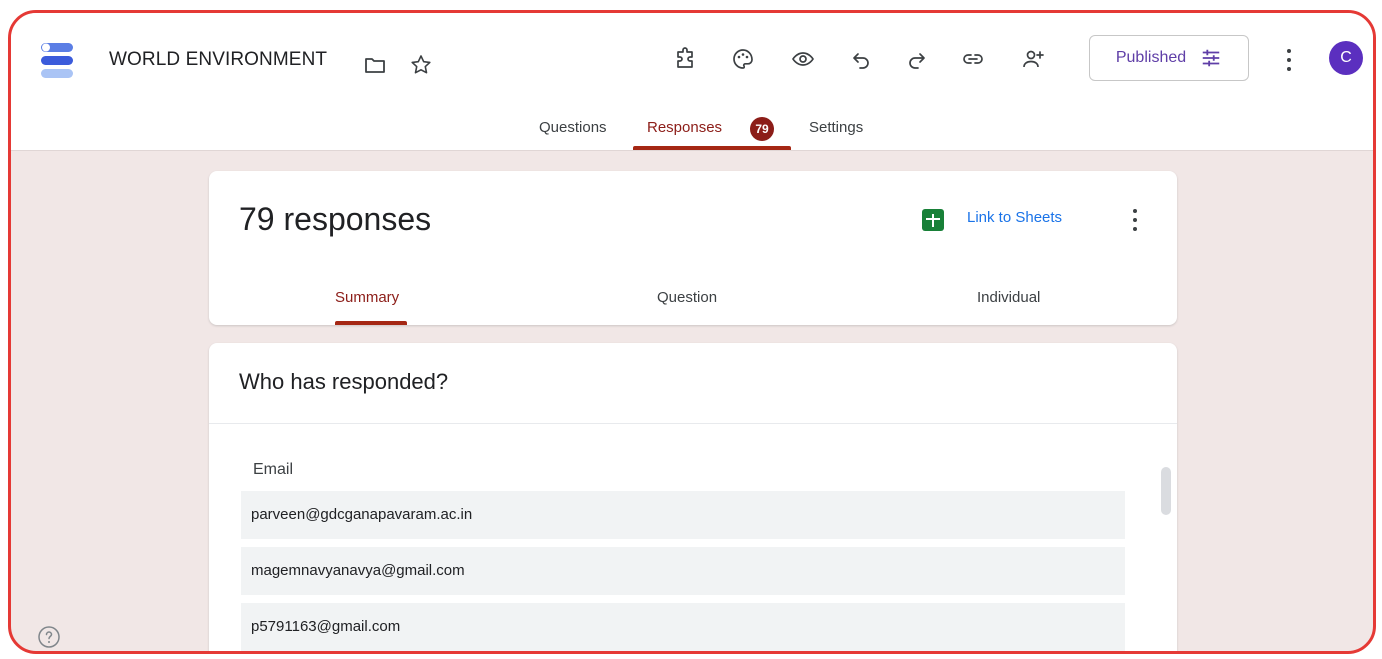 The width and height of the screenshot is (1382, 659). I want to click on divider, so click(693, 423).